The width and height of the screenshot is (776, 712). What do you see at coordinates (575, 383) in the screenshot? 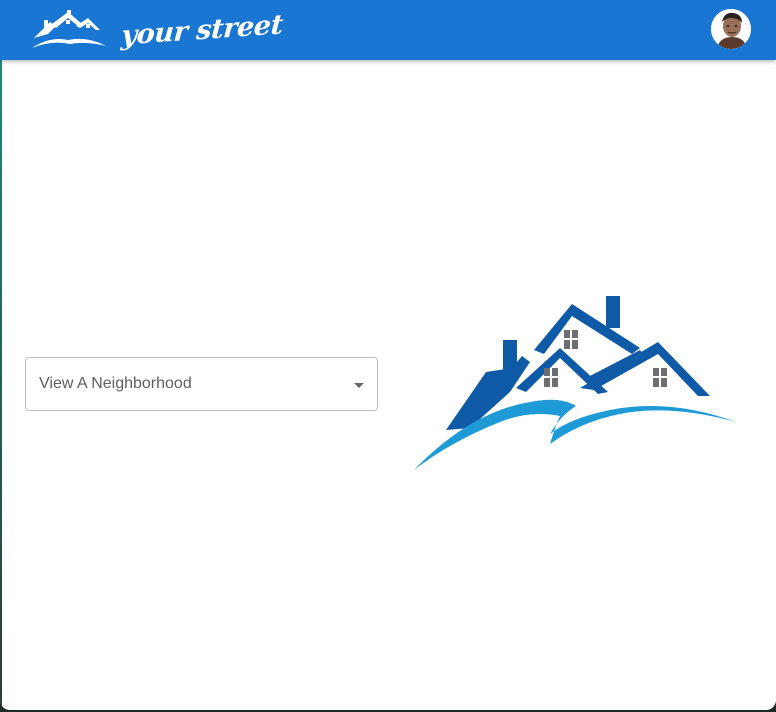
I see `houses-roof-logo` at bounding box center [575, 383].